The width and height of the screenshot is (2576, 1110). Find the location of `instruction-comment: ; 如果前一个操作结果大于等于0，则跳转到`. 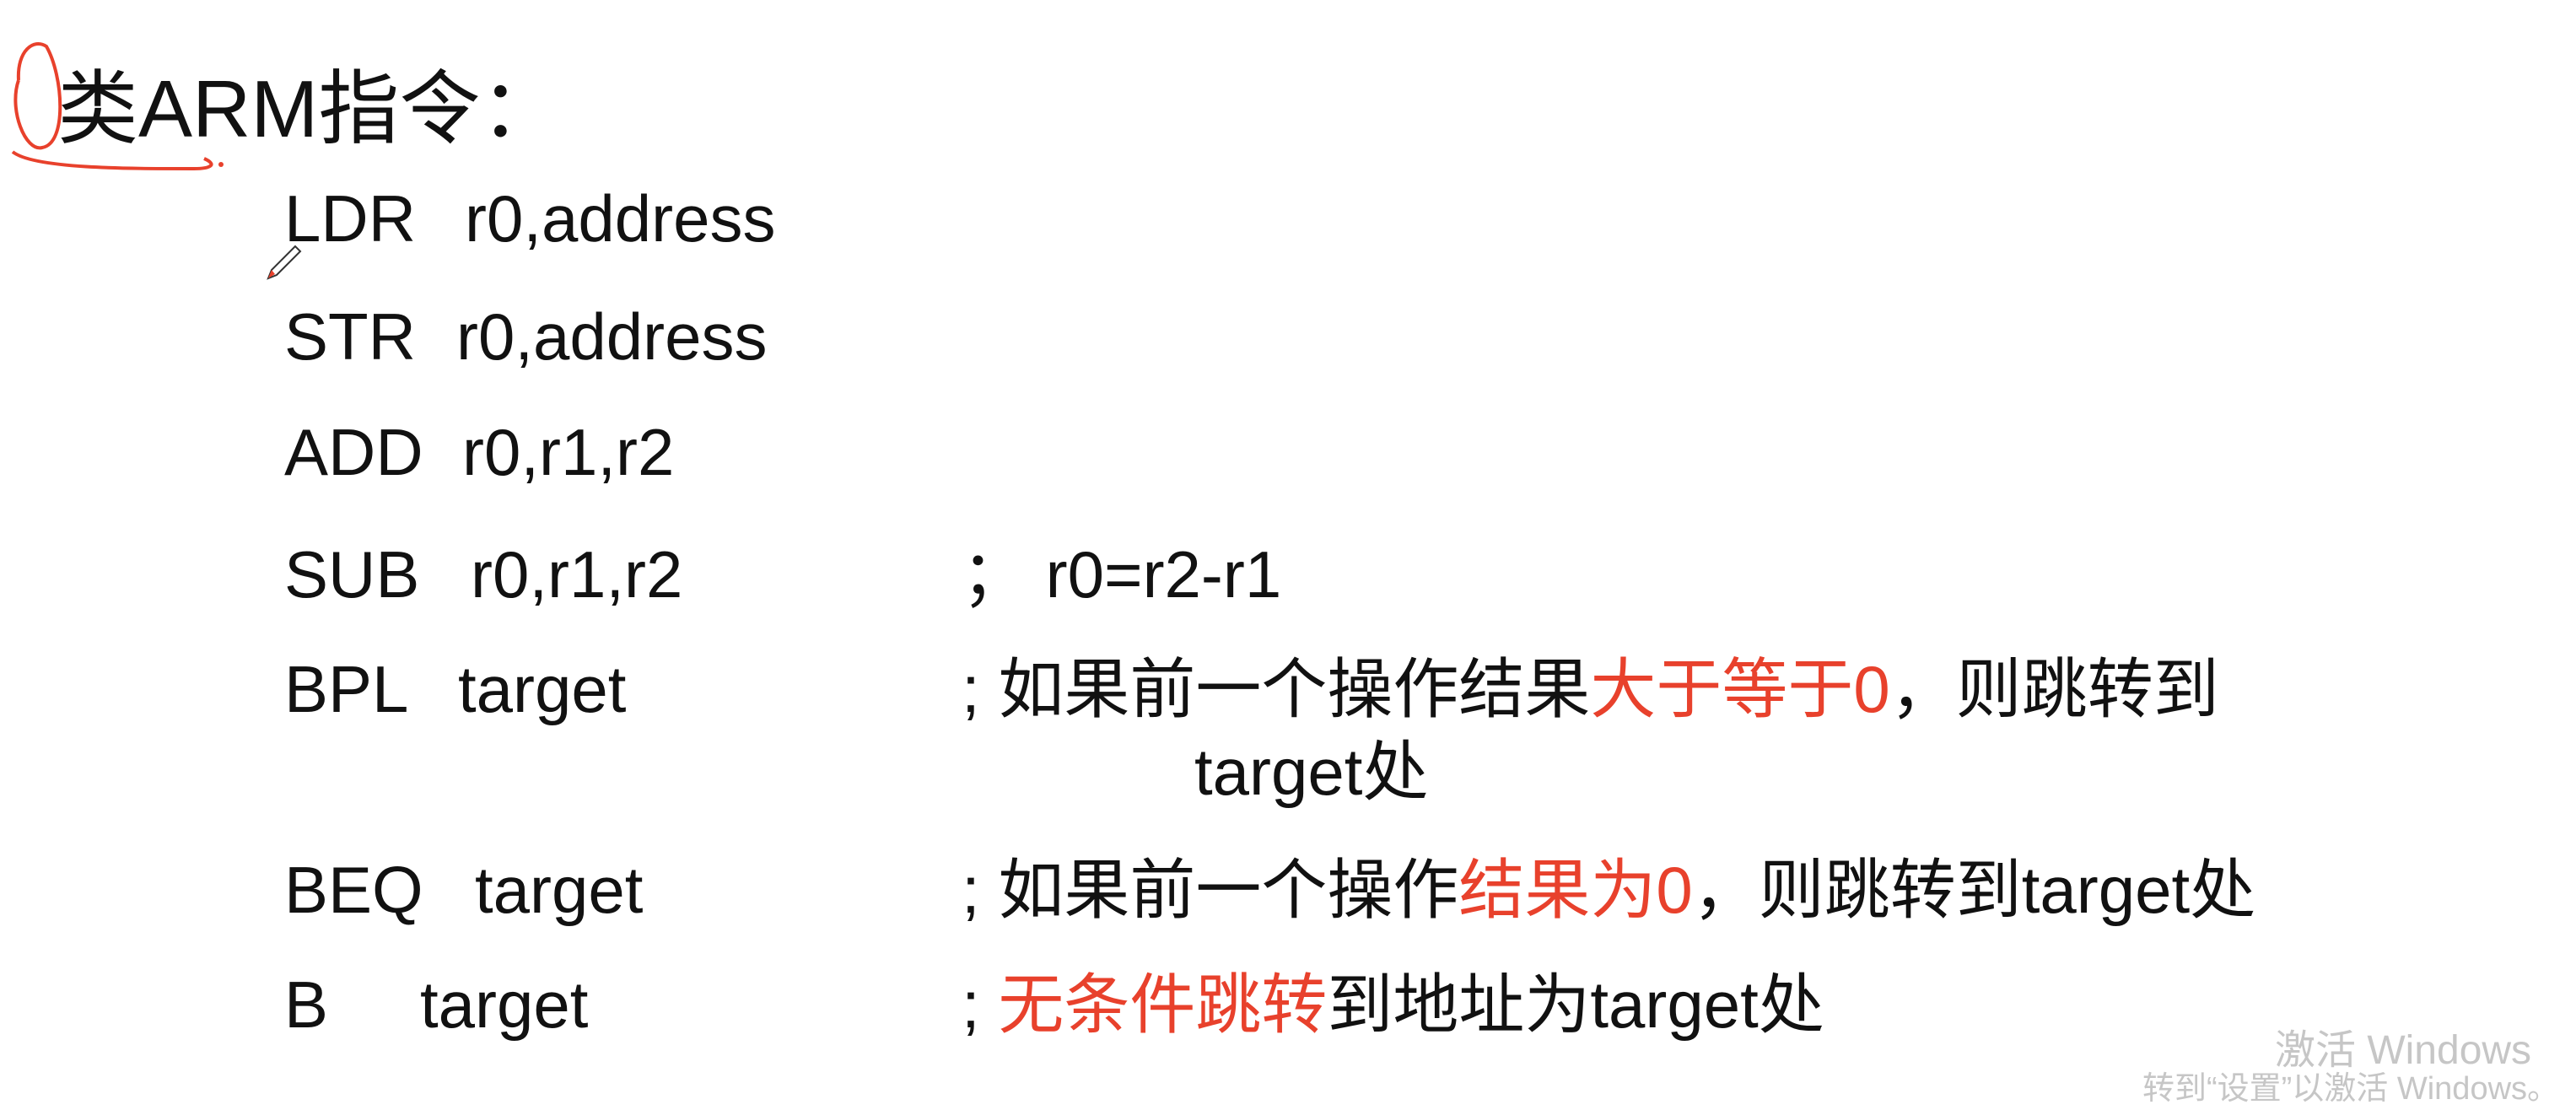

instruction-comment: ; 如果前一个操作结果大于等于0，则跳转到 is located at coordinates (1590, 689).